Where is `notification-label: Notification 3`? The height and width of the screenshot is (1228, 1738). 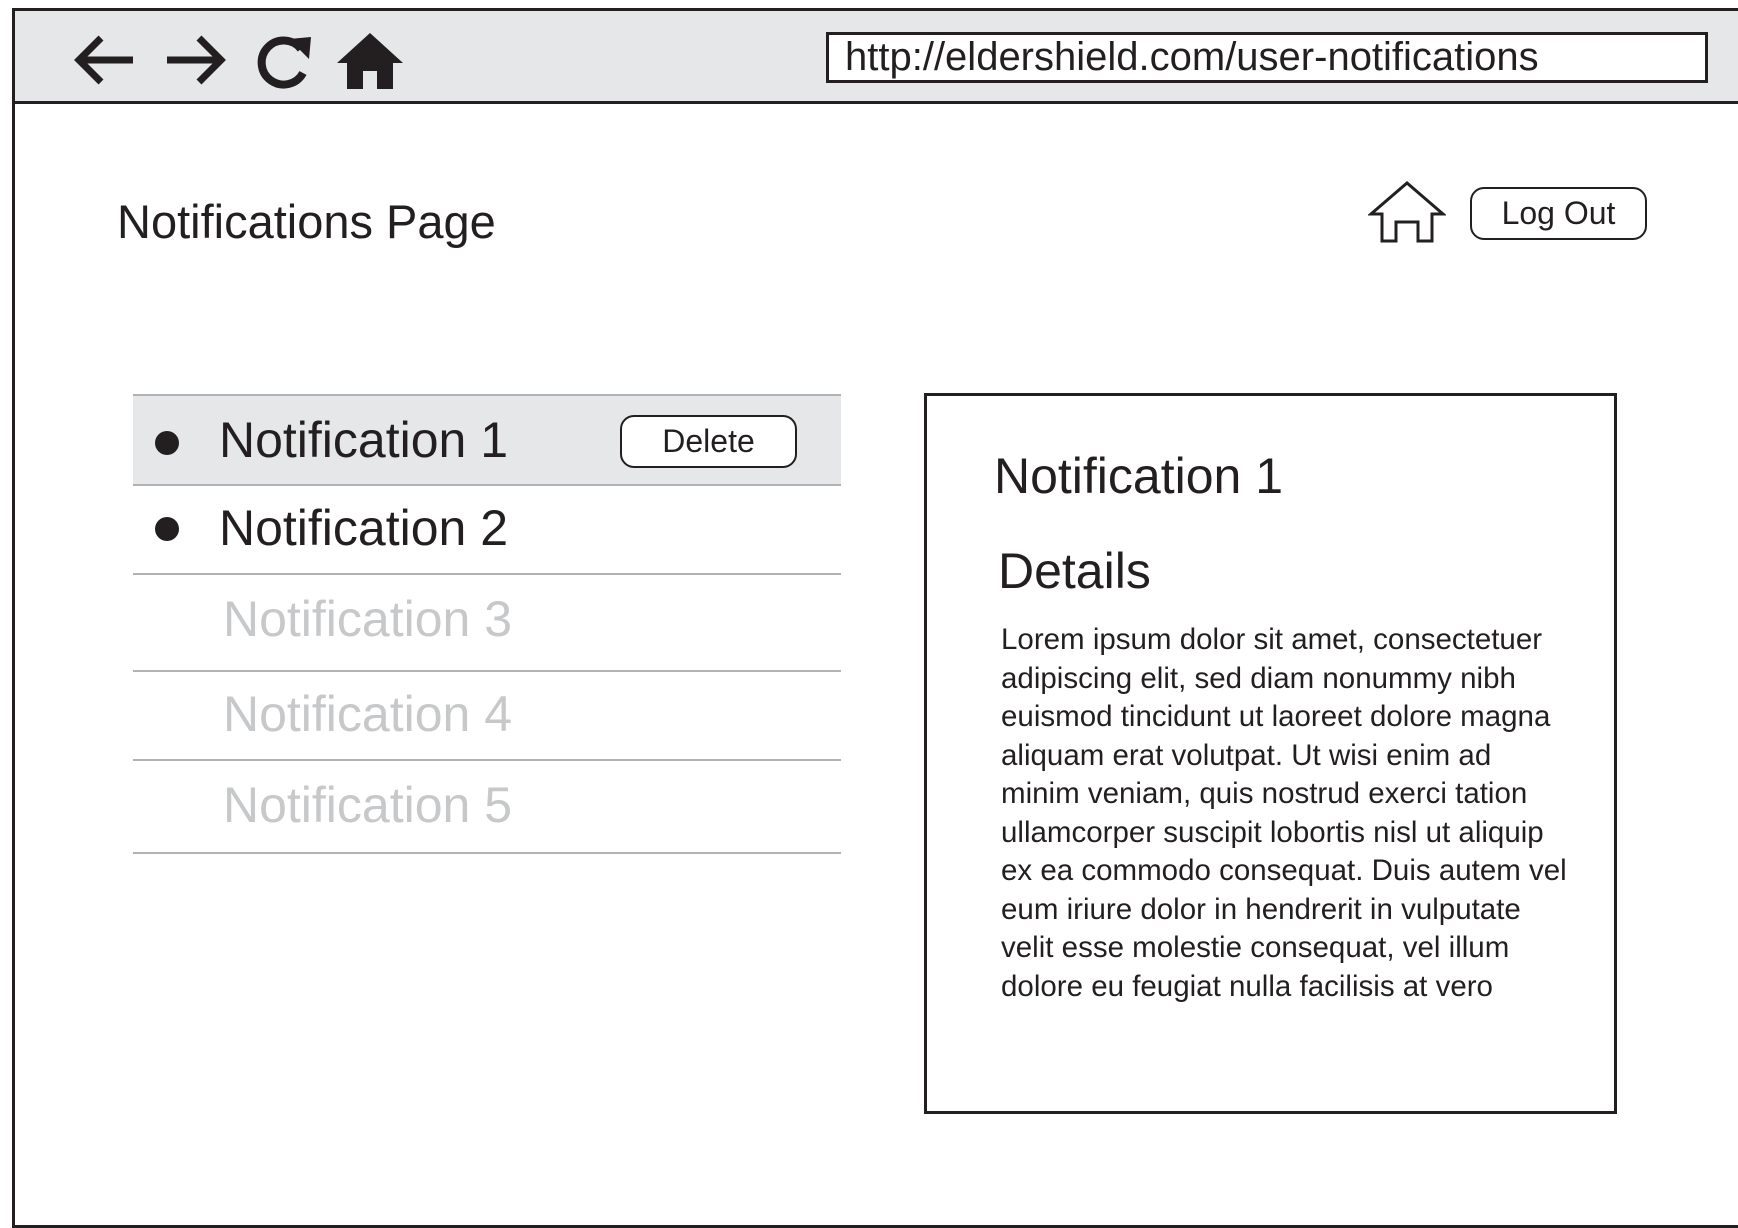
notification-label: Notification 3 is located at coordinates (368, 619).